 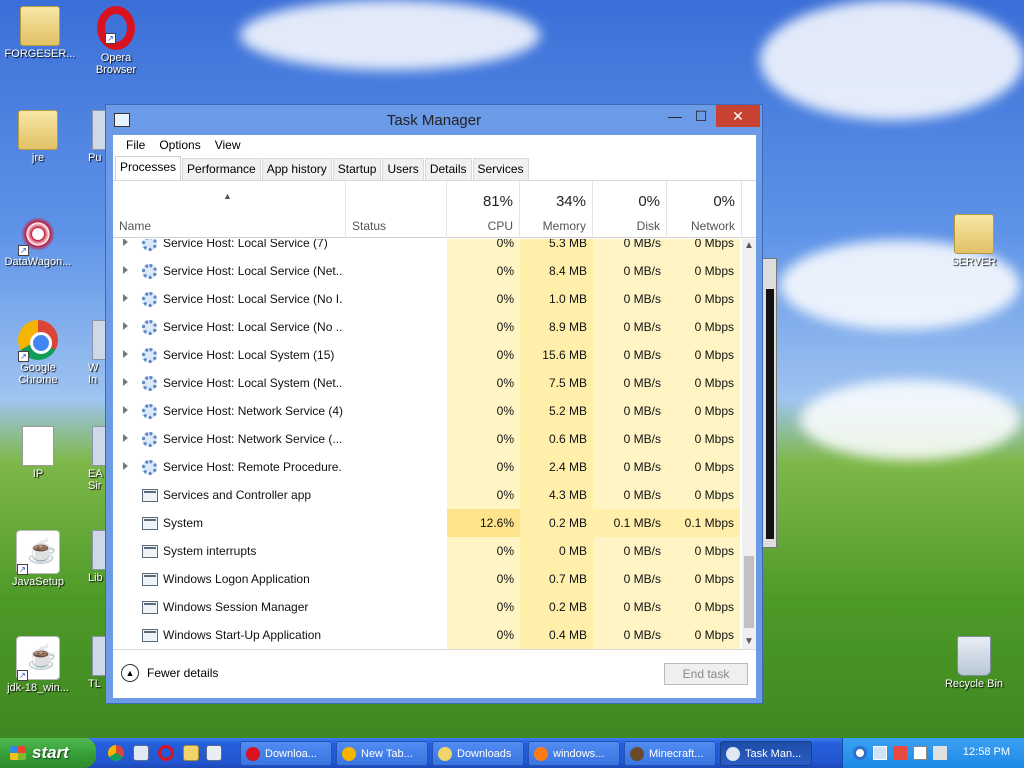 What do you see at coordinates (500, 169) in the screenshot?
I see `tab-services: Services` at bounding box center [500, 169].